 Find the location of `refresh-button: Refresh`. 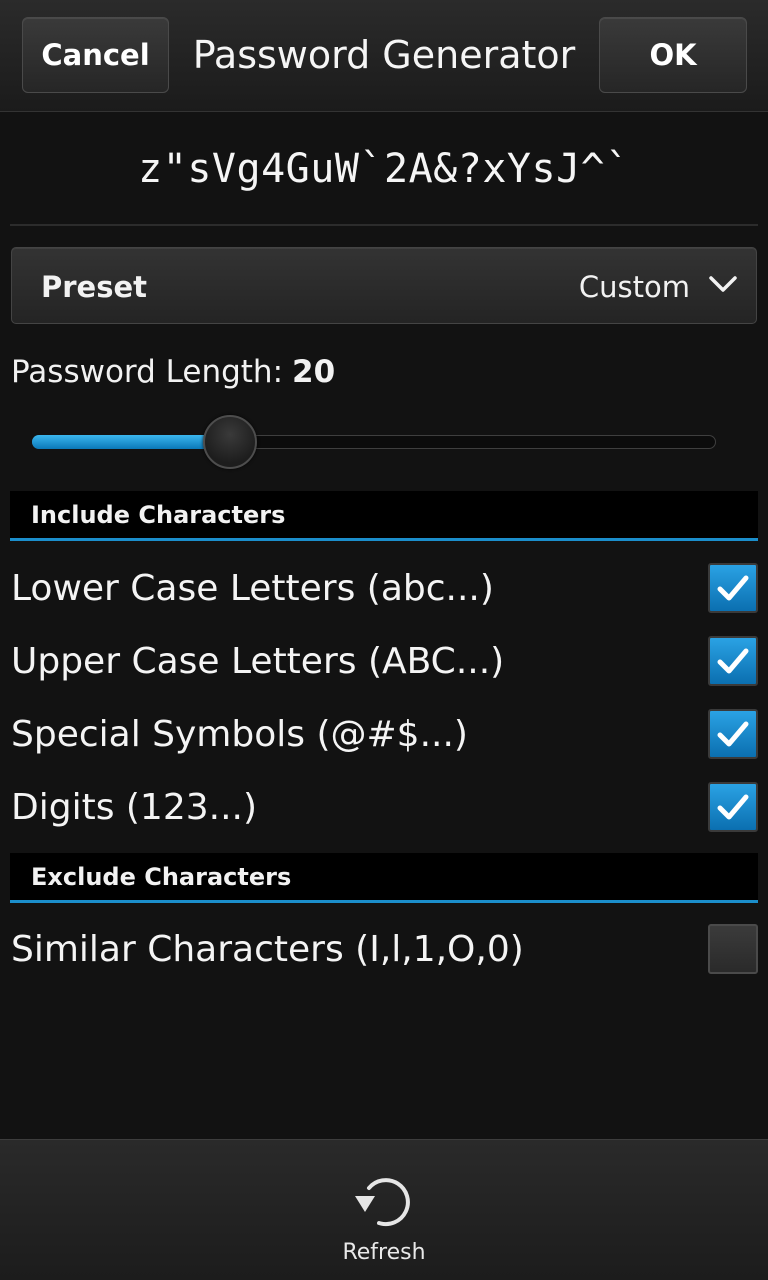

refresh-button: Refresh is located at coordinates (384, 1214).